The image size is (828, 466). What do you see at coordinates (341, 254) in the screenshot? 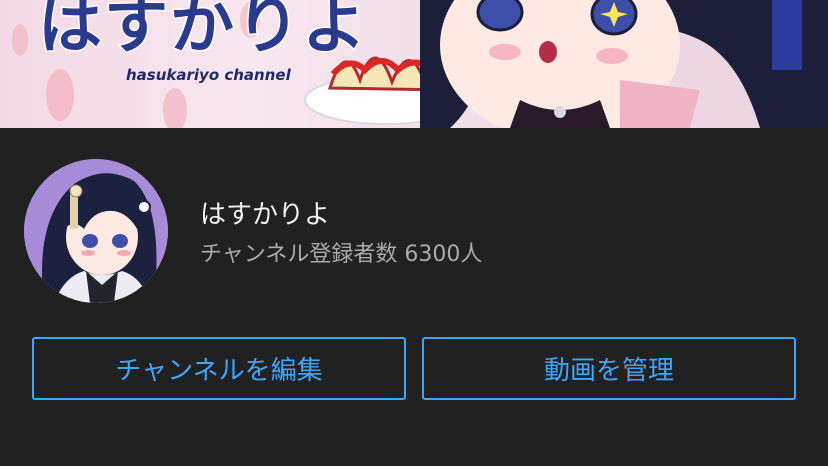
I see `subscriber-count: チャンネル登録者数 6300人` at bounding box center [341, 254].